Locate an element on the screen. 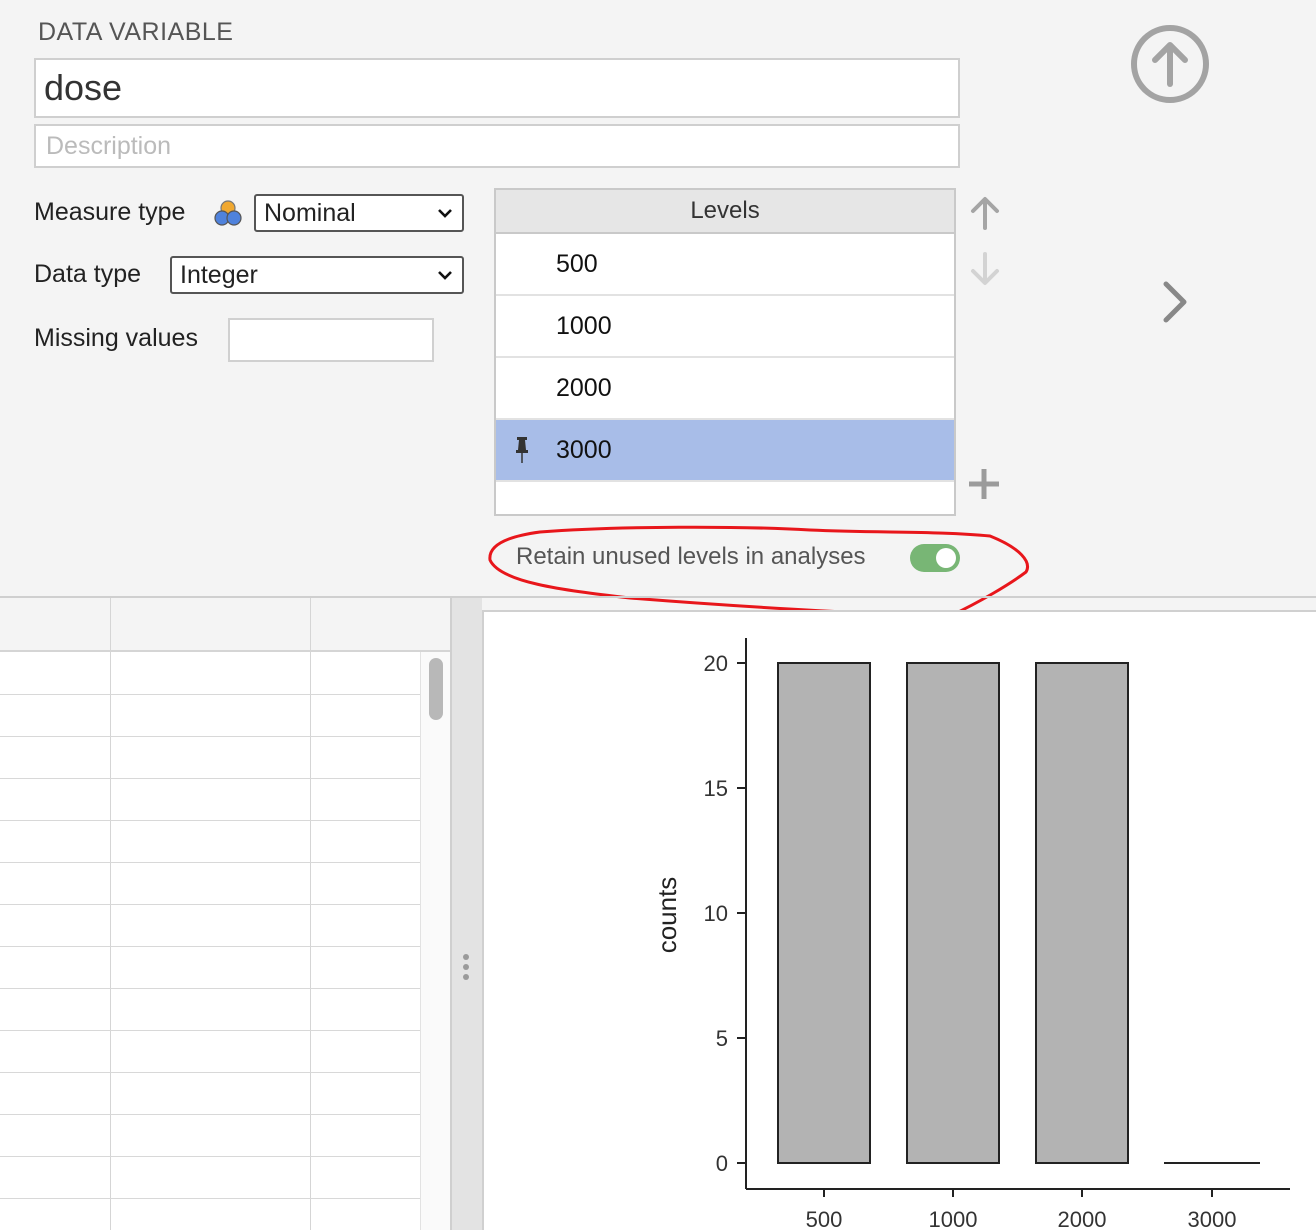 This screenshot has height=1230, width=1316. x-tick-label: 3000 is located at coordinates (1212, 1218).